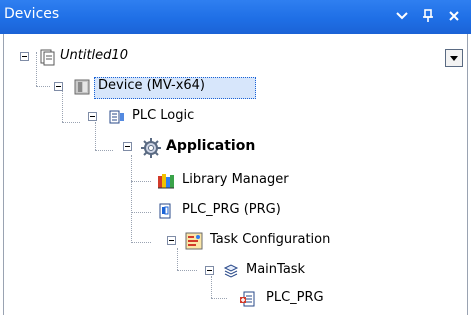  I want to click on devices-panel-titlebar: Devices, so click(235, 17).